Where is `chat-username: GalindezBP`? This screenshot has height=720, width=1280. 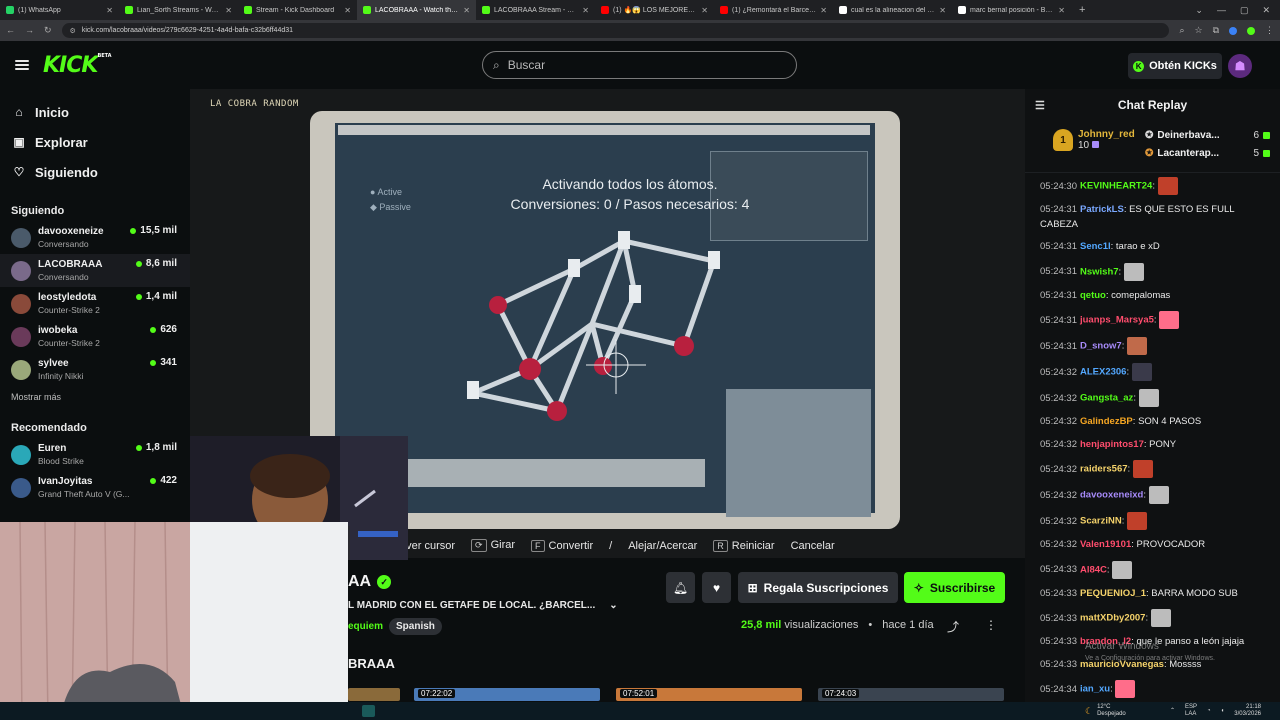
chat-username: GalindezBP is located at coordinates (1106, 421).